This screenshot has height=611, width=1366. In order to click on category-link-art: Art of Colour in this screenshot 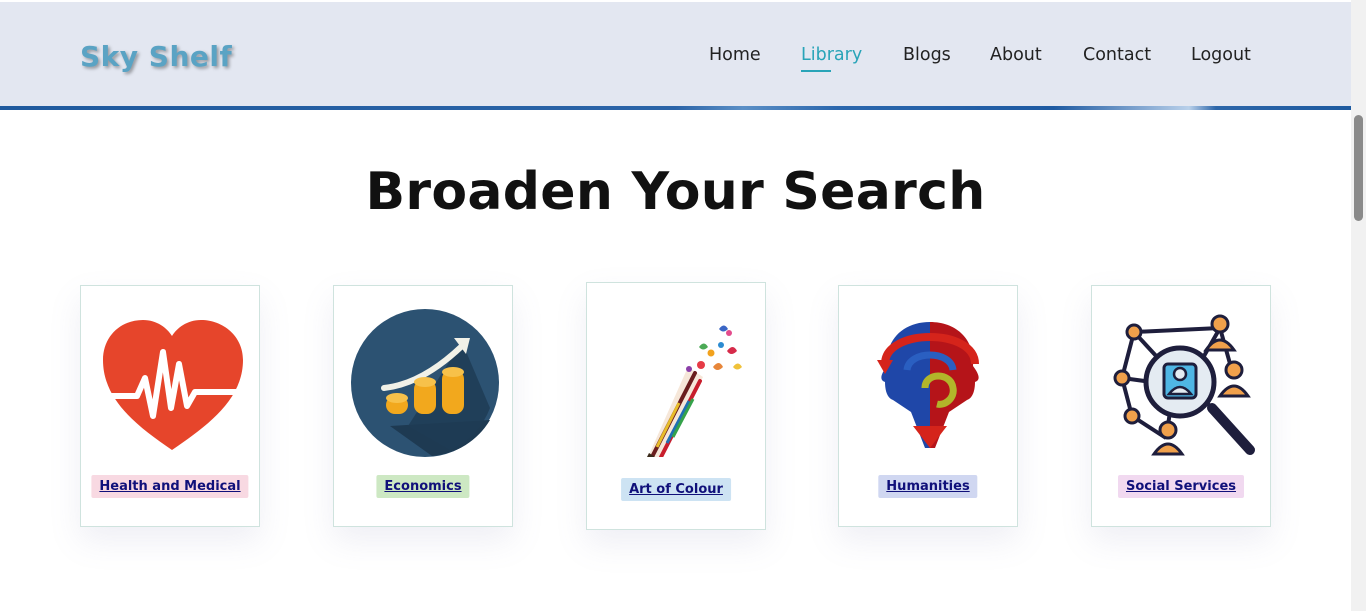, I will do `click(676, 489)`.